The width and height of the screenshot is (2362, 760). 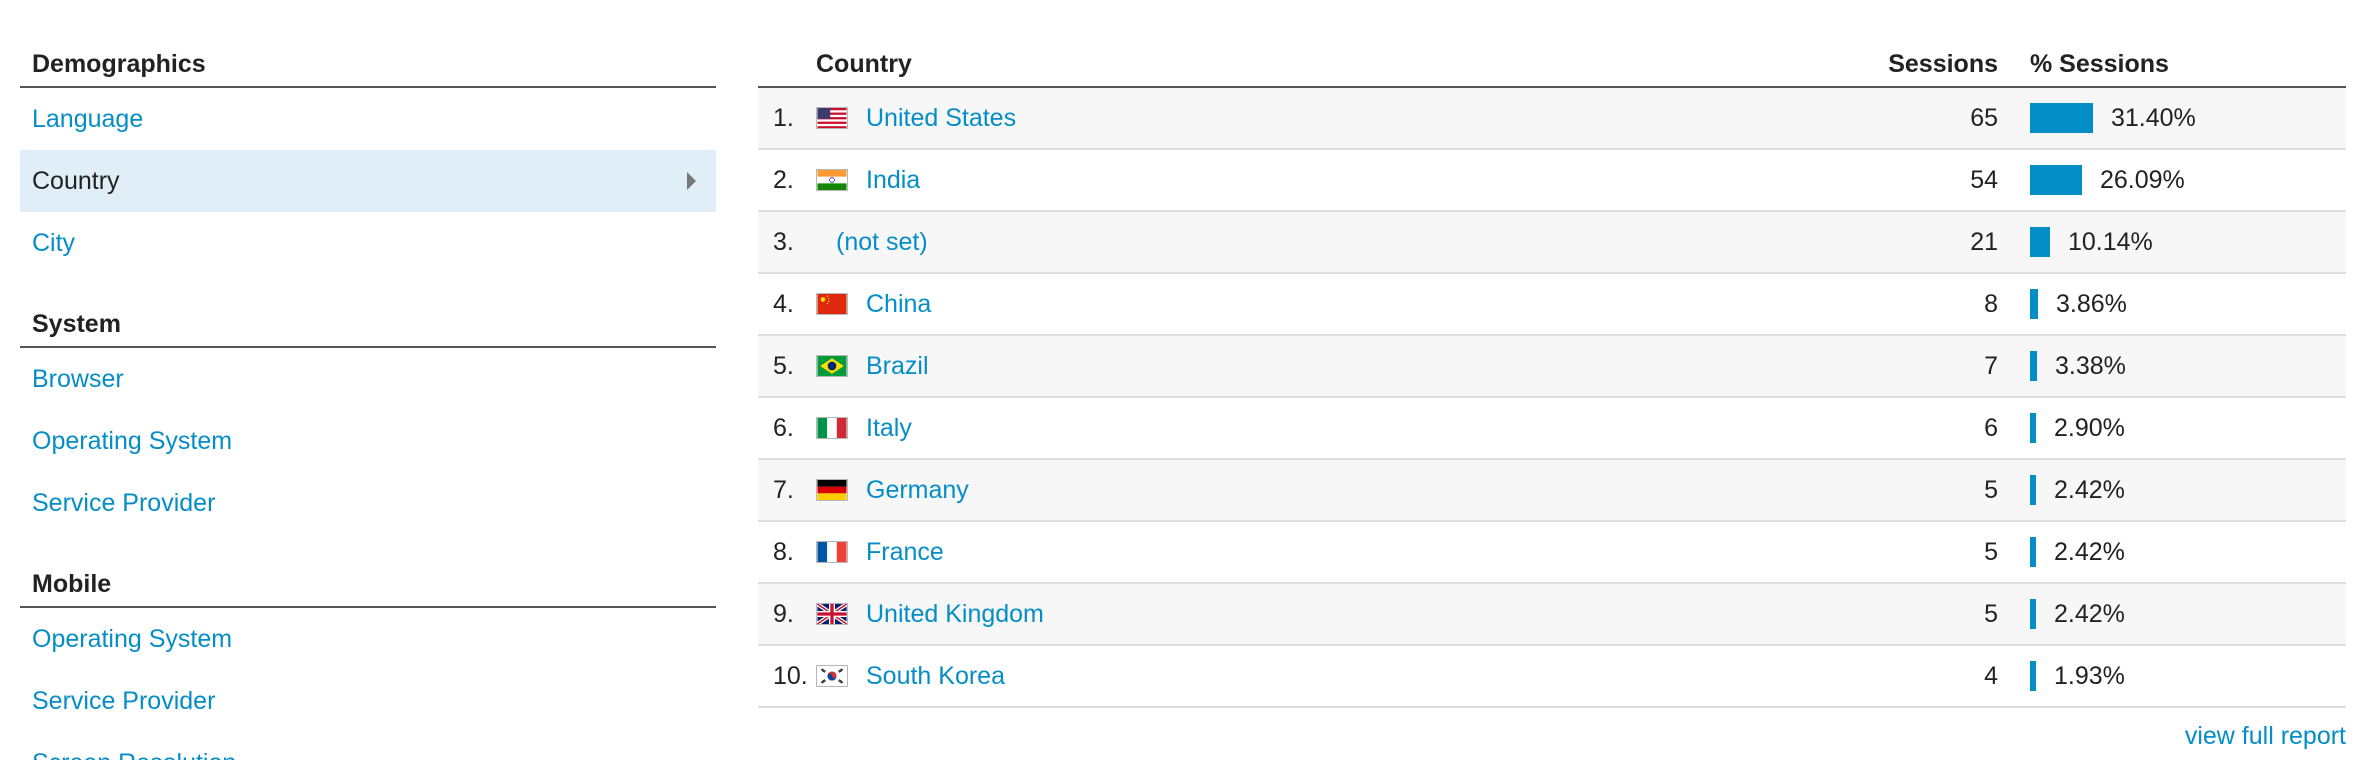 I want to click on nav-item-mobile-service-provider: Service Provider, so click(x=368, y=701).